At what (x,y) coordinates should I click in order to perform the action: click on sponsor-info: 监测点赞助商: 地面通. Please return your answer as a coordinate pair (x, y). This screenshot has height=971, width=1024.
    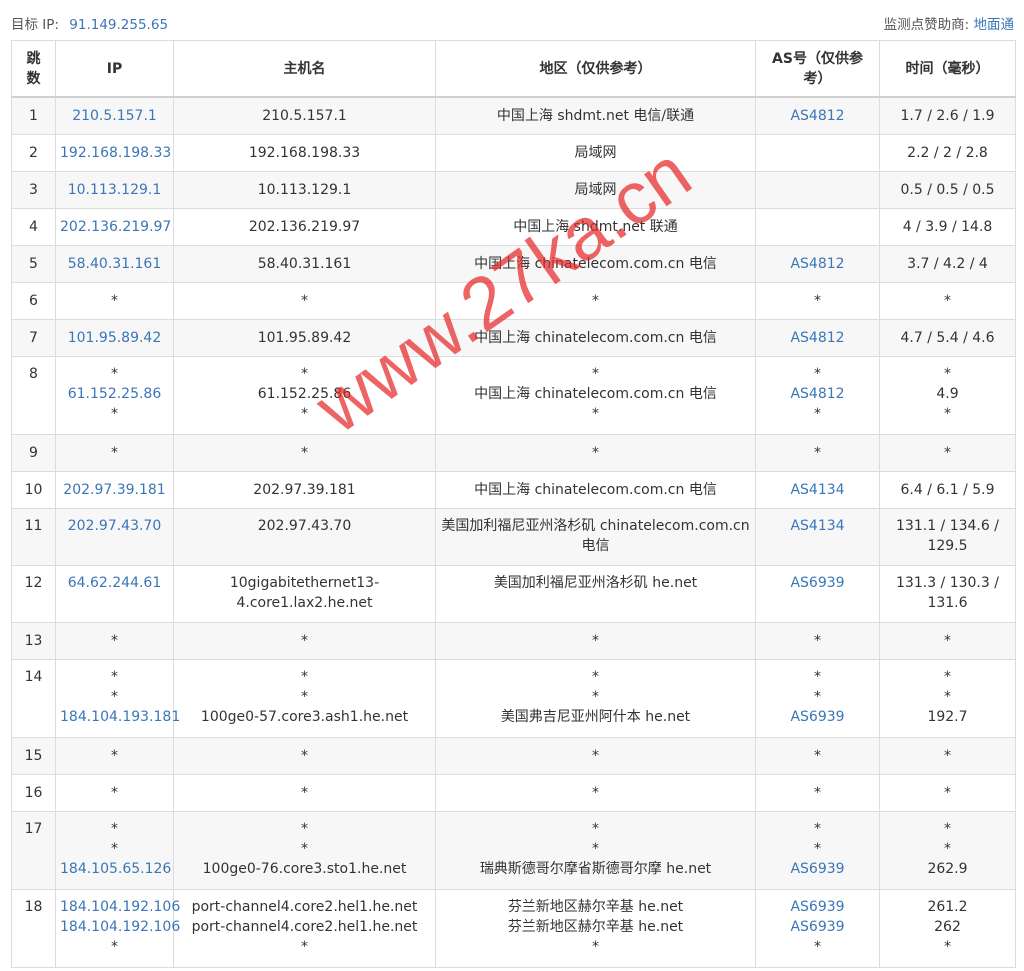
    Looking at the image, I should click on (949, 23).